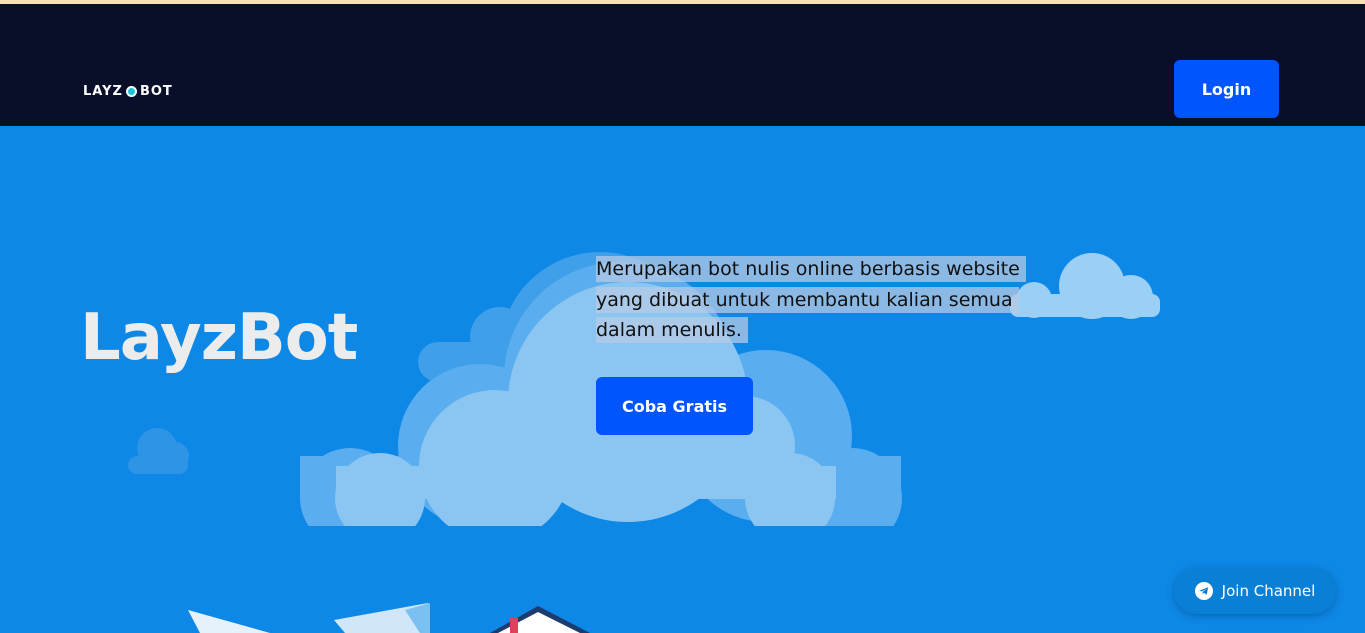 This screenshot has width=1365, height=633. I want to click on paper-plane-left, so click(229, 621).